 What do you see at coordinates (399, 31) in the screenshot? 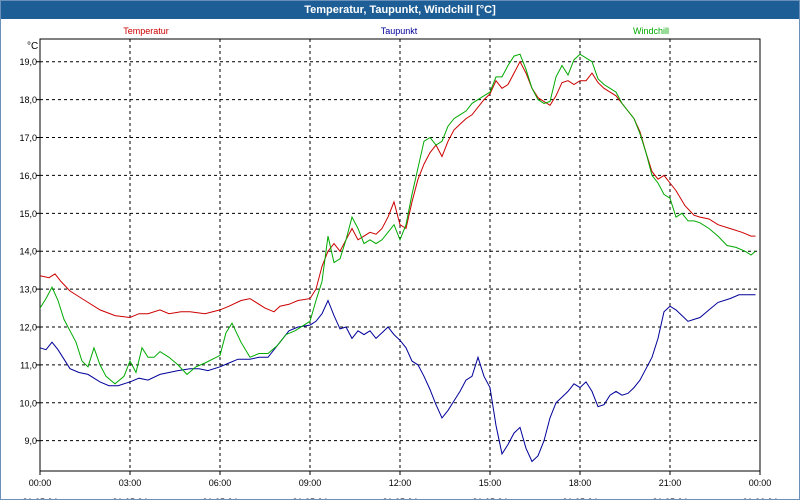
I see `legend-item-taupunkt: Taupunkt` at bounding box center [399, 31].